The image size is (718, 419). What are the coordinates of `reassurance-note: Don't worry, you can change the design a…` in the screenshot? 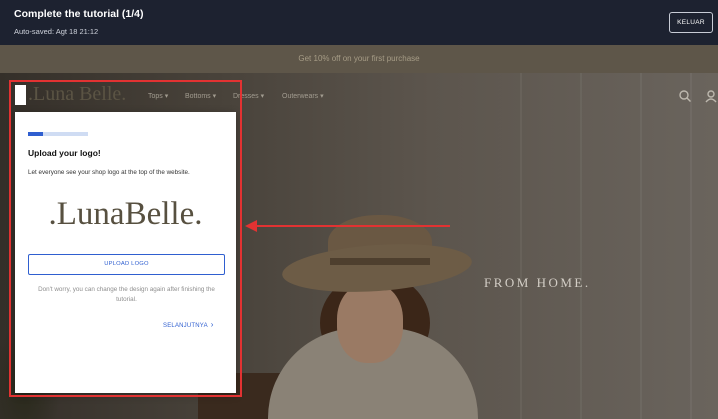 It's located at (126, 294).